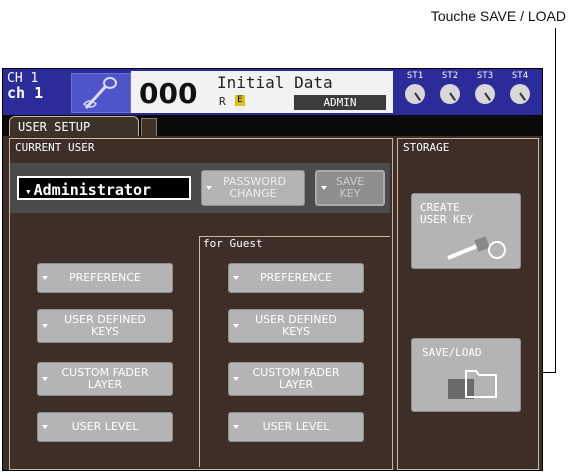  What do you see at coordinates (275, 82) in the screenshot?
I see `scene-title: Initial Data` at bounding box center [275, 82].